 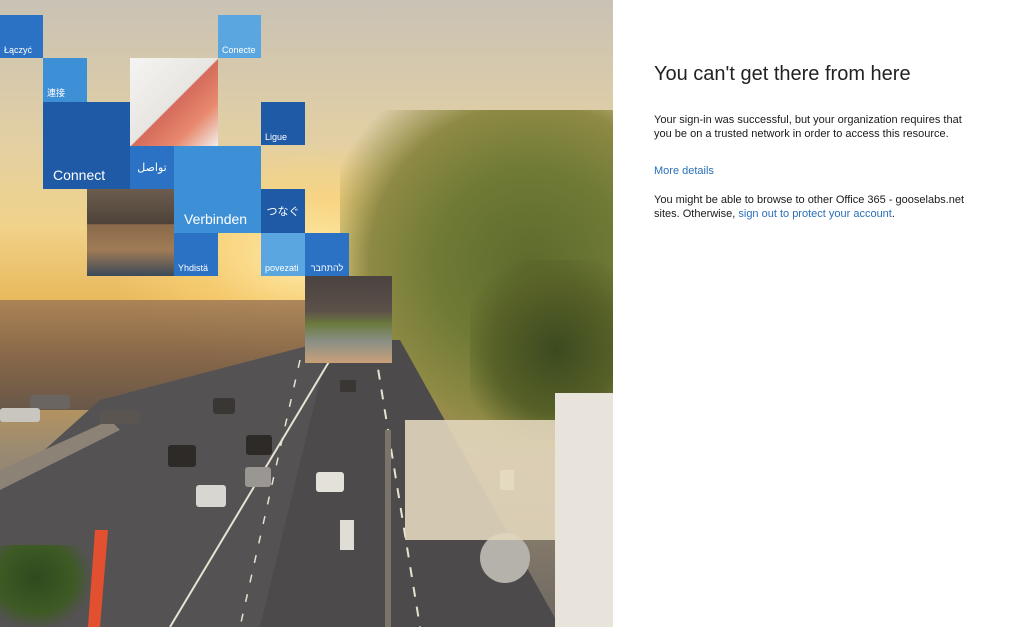 I want to click on tile-ligue: Ligue, so click(x=283, y=123).